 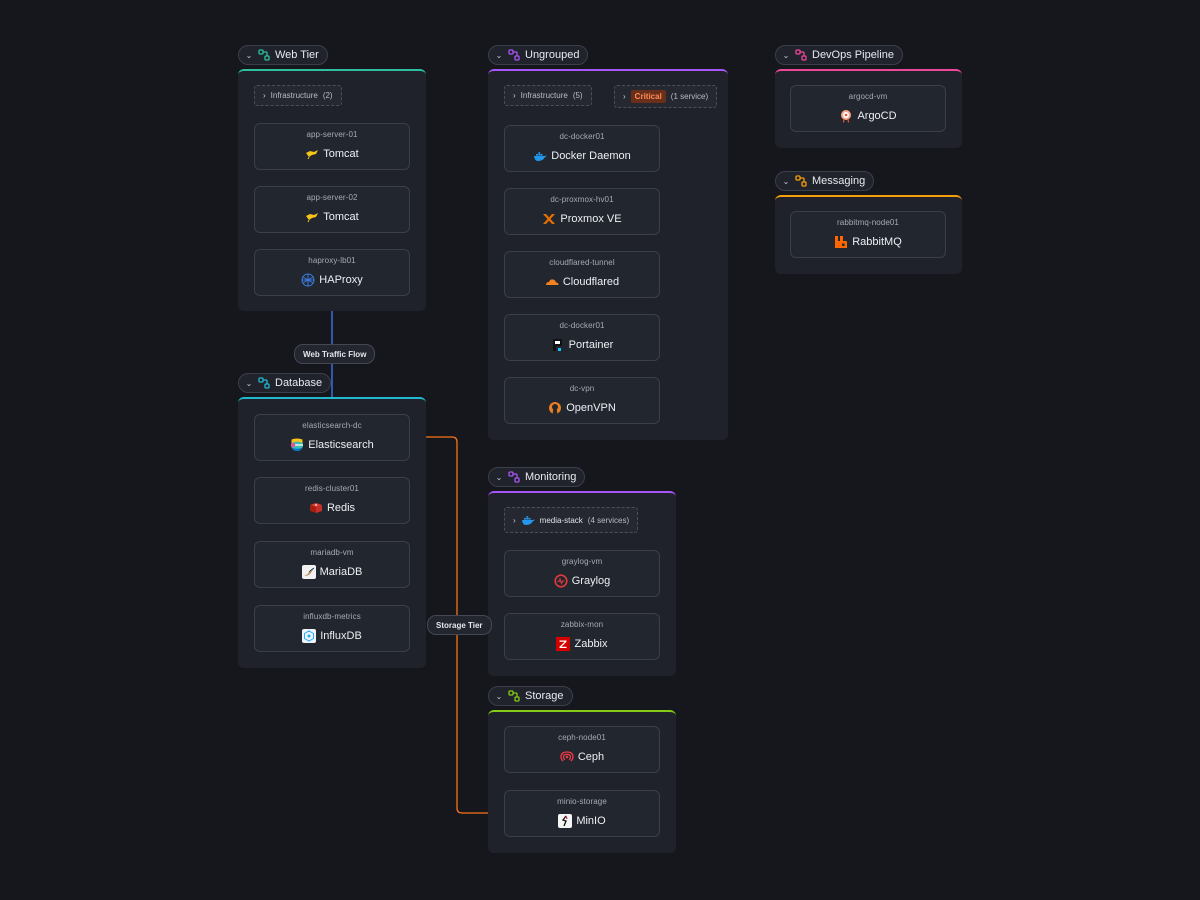 What do you see at coordinates (582, 636) in the screenshot?
I see `node-zabbix-mon: zabbix-mon Zabbix` at bounding box center [582, 636].